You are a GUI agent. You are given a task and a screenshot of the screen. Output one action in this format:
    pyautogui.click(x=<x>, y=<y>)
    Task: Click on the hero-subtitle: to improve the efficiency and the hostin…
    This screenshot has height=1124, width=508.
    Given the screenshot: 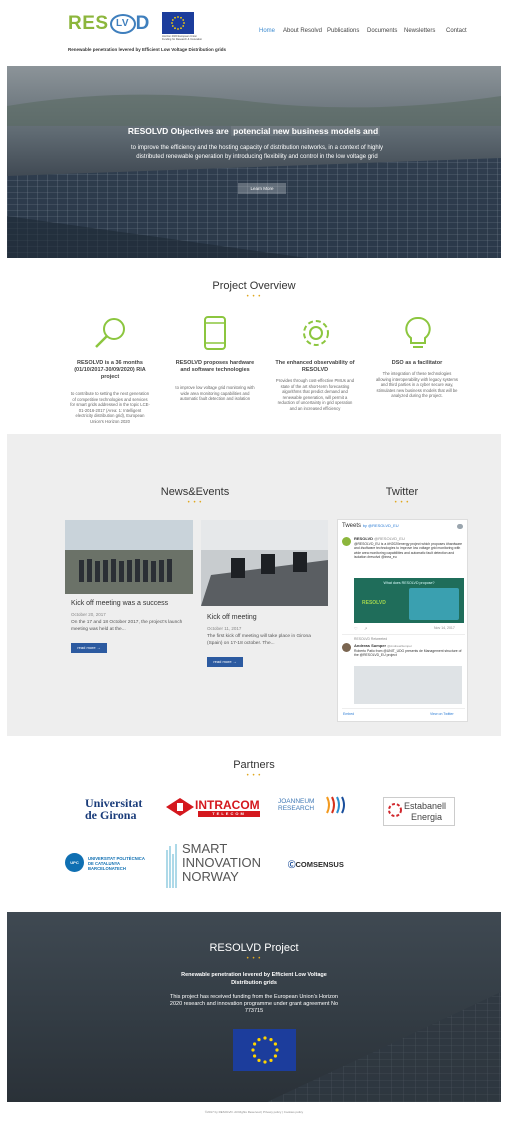 What is the action you would take?
    pyautogui.click(x=257, y=152)
    